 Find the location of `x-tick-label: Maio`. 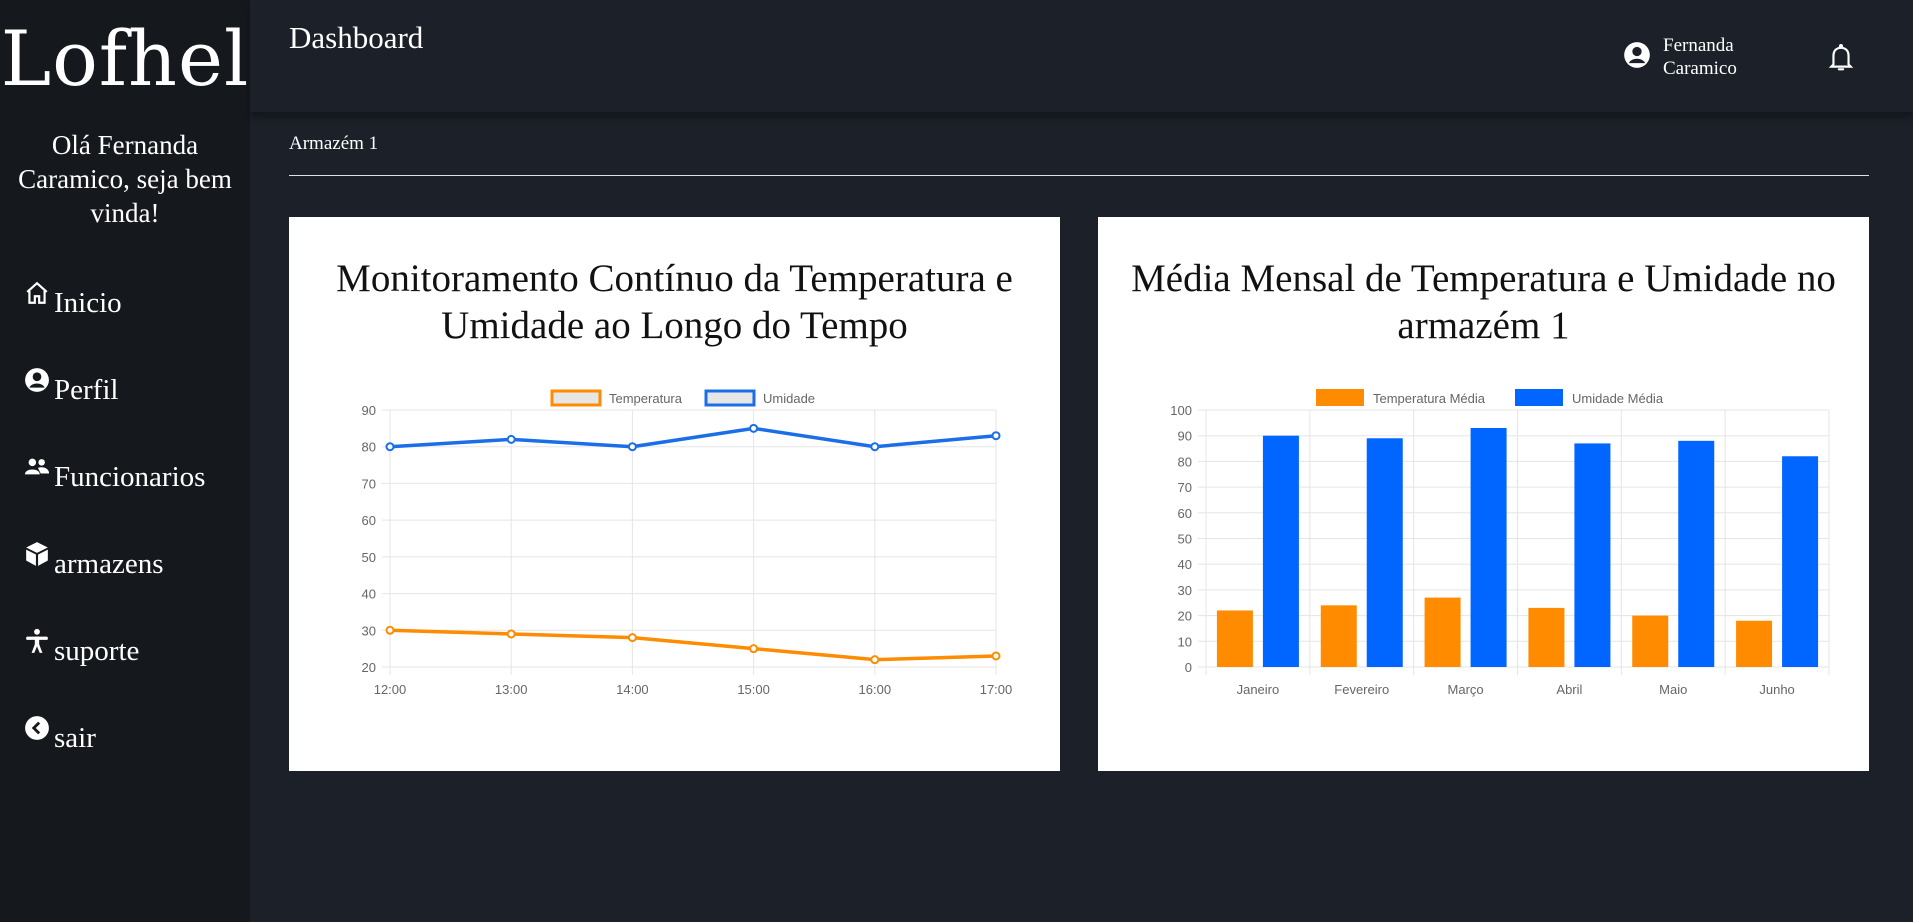

x-tick-label: Maio is located at coordinates (1673, 689).